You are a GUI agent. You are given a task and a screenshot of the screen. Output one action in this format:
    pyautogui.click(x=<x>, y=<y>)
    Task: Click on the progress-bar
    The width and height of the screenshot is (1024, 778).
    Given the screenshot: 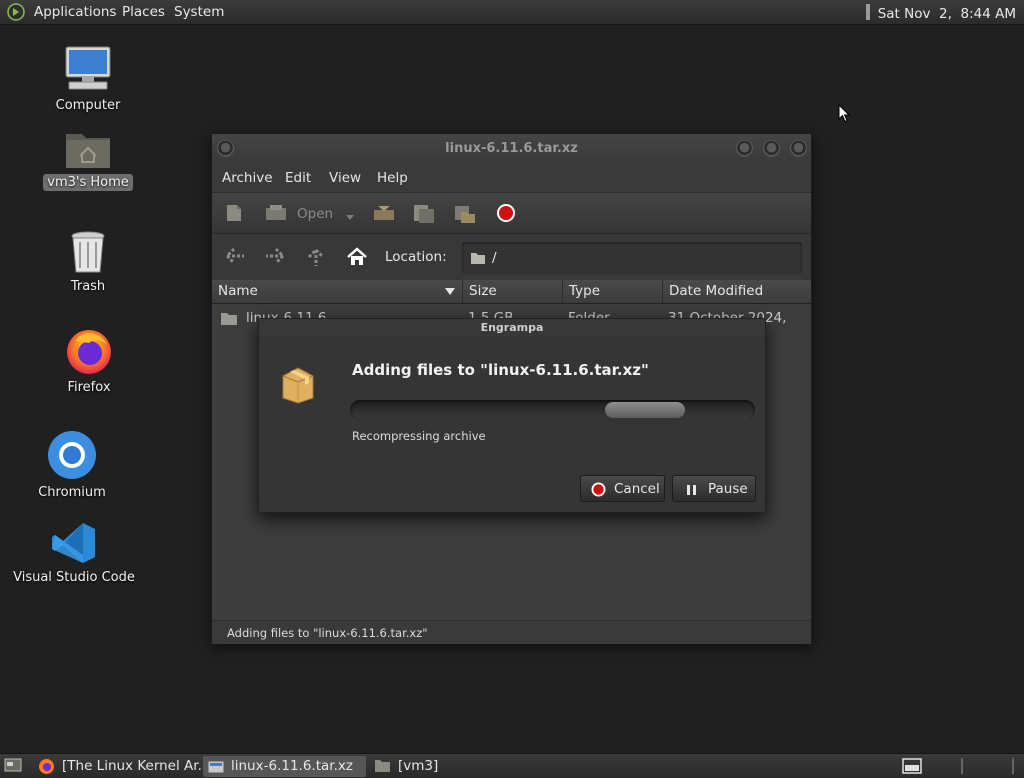 What is the action you would take?
    pyautogui.click(x=552, y=410)
    